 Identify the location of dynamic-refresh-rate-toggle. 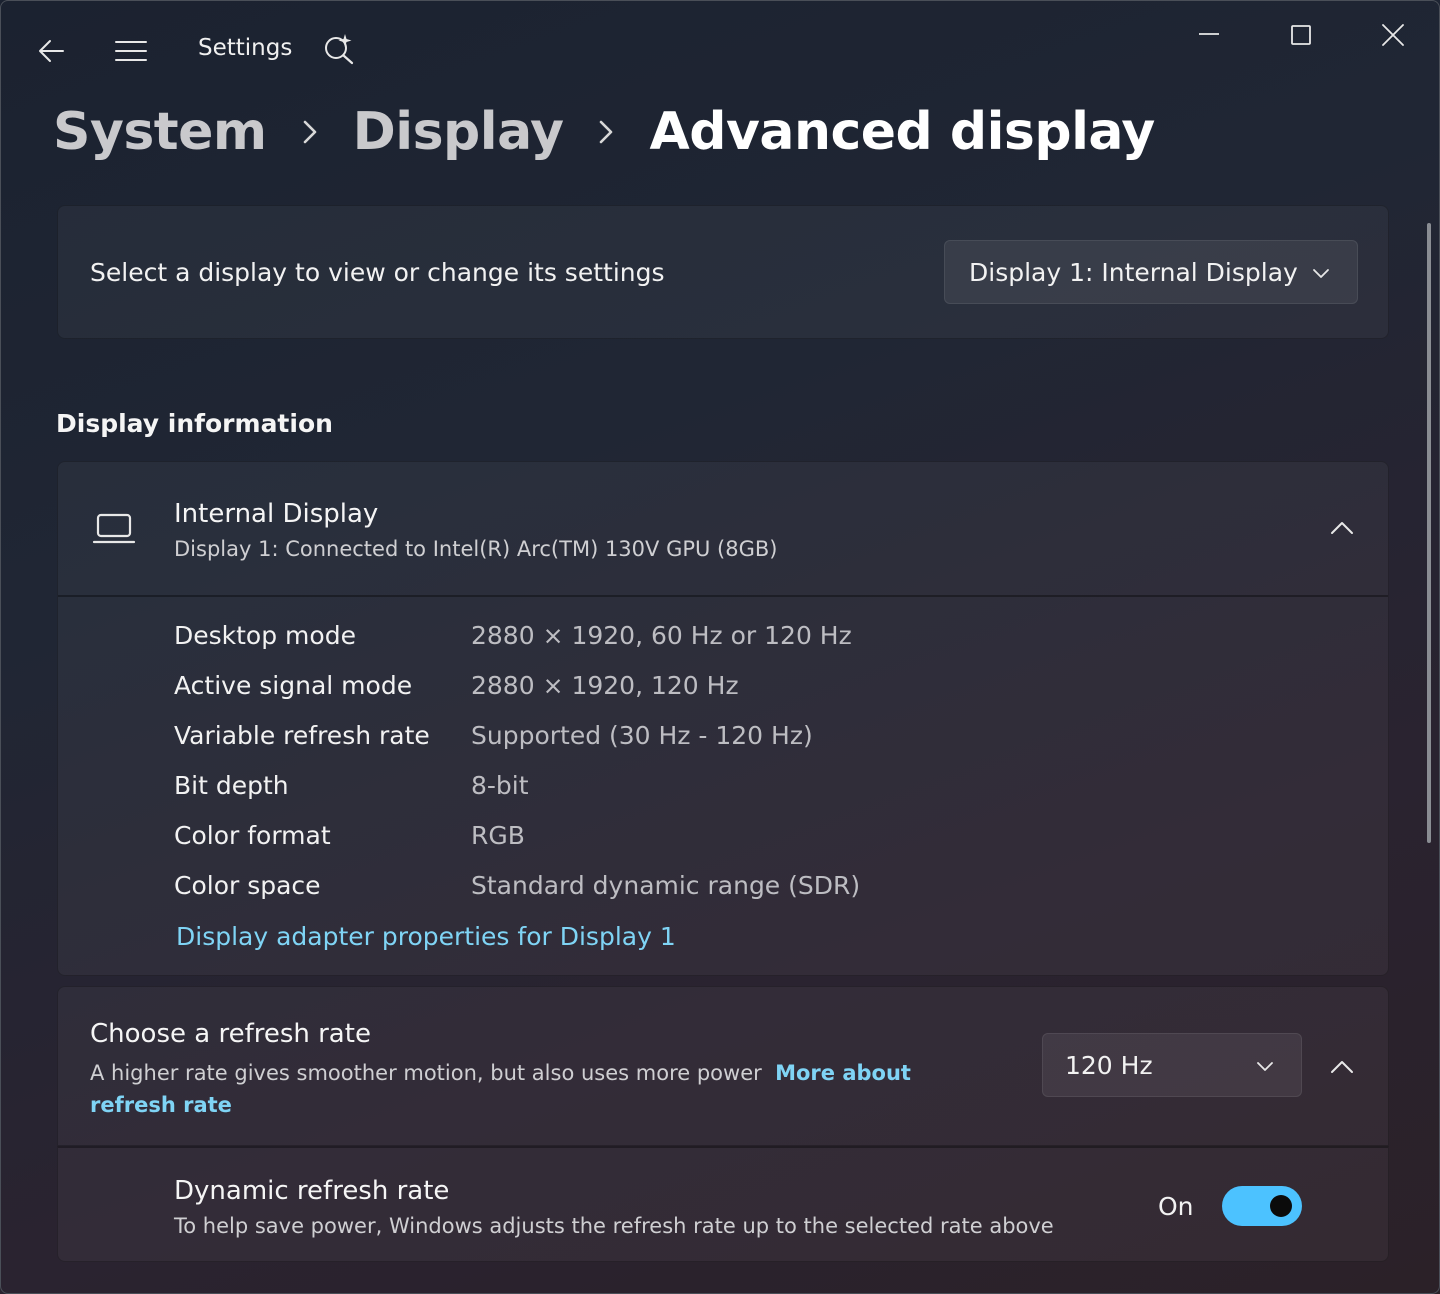
(1262, 1206).